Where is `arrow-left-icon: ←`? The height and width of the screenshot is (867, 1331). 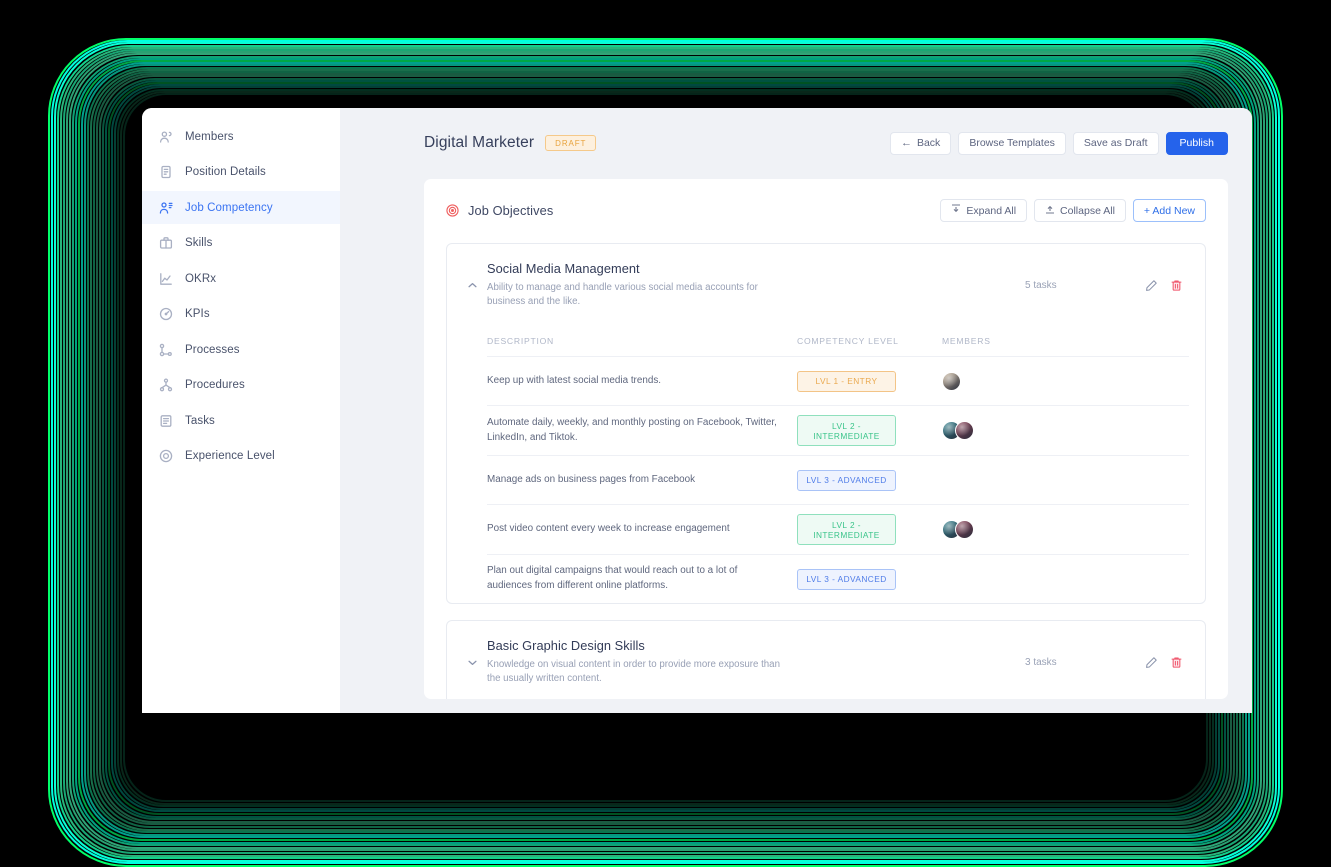
arrow-left-icon: ← is located at coordinates (906, 143).